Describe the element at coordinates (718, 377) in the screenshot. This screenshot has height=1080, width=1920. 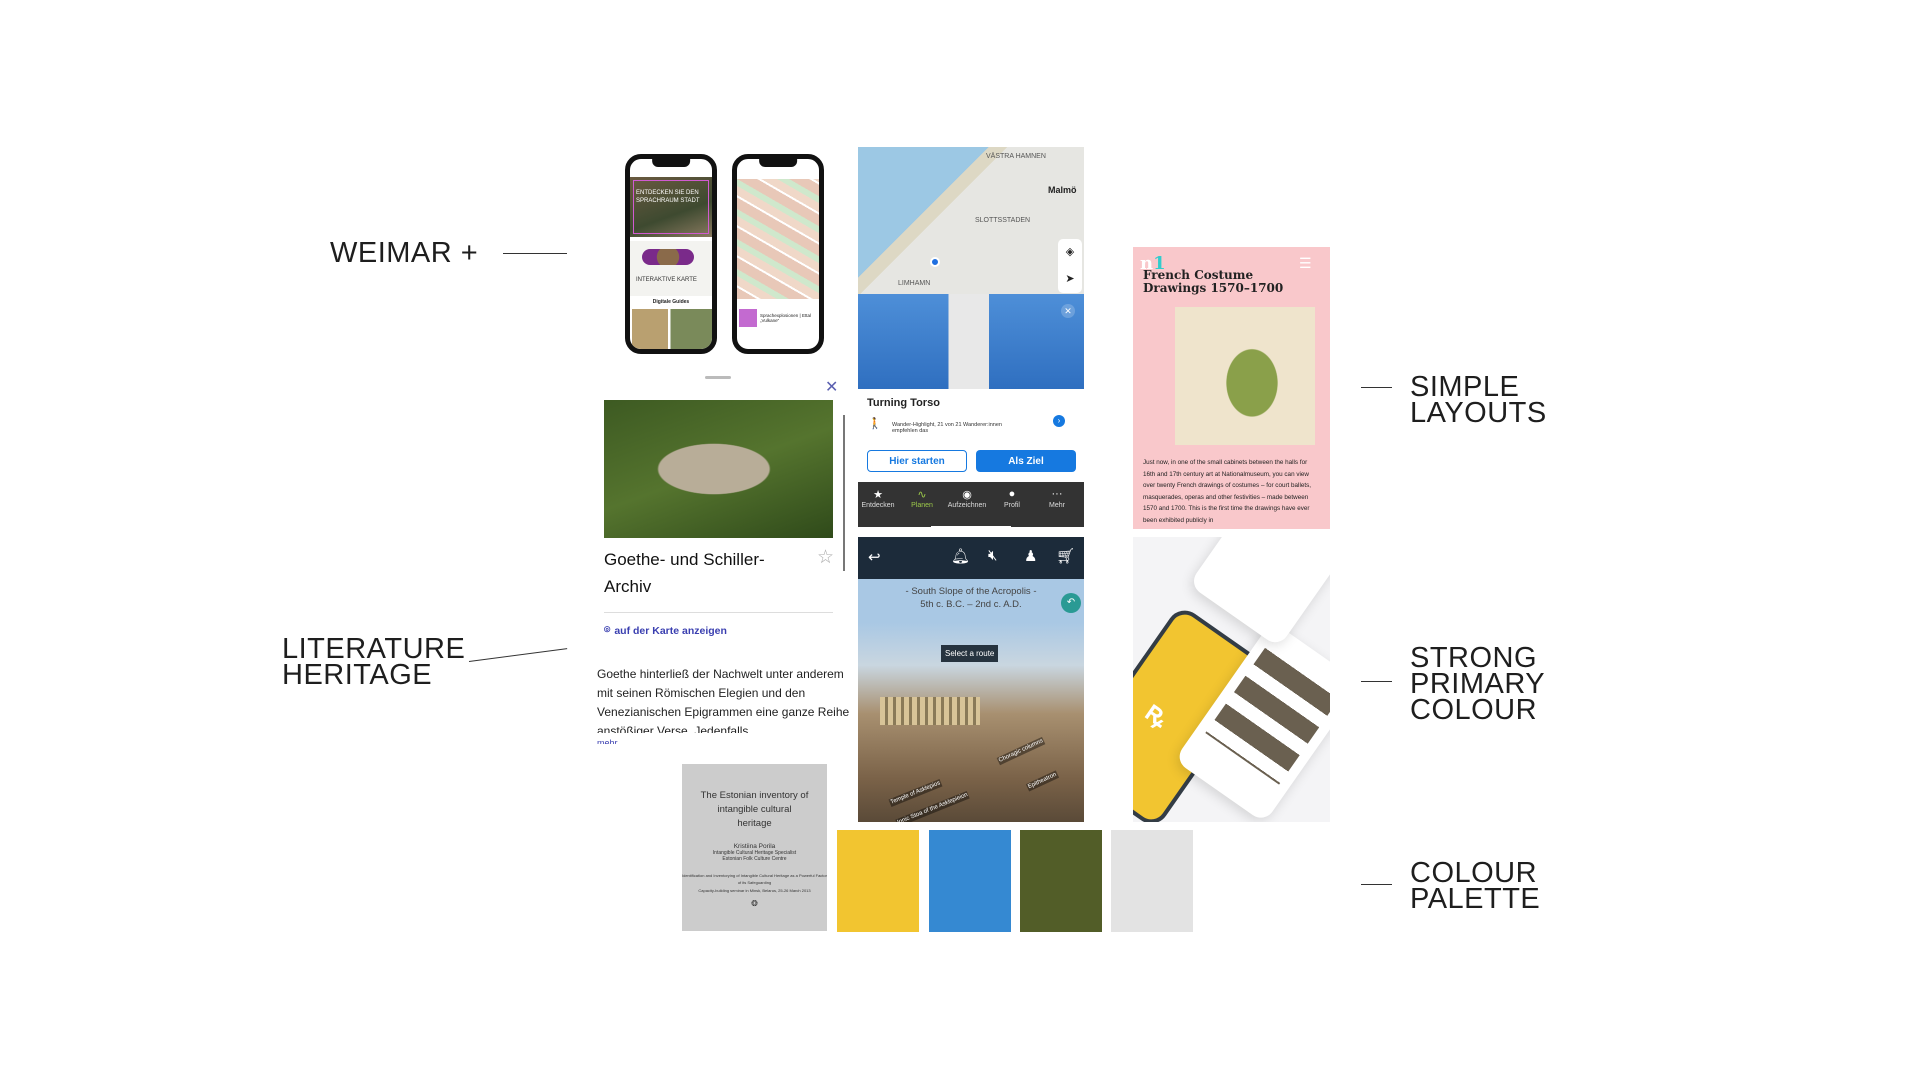
I see `drag-handle` at that location.